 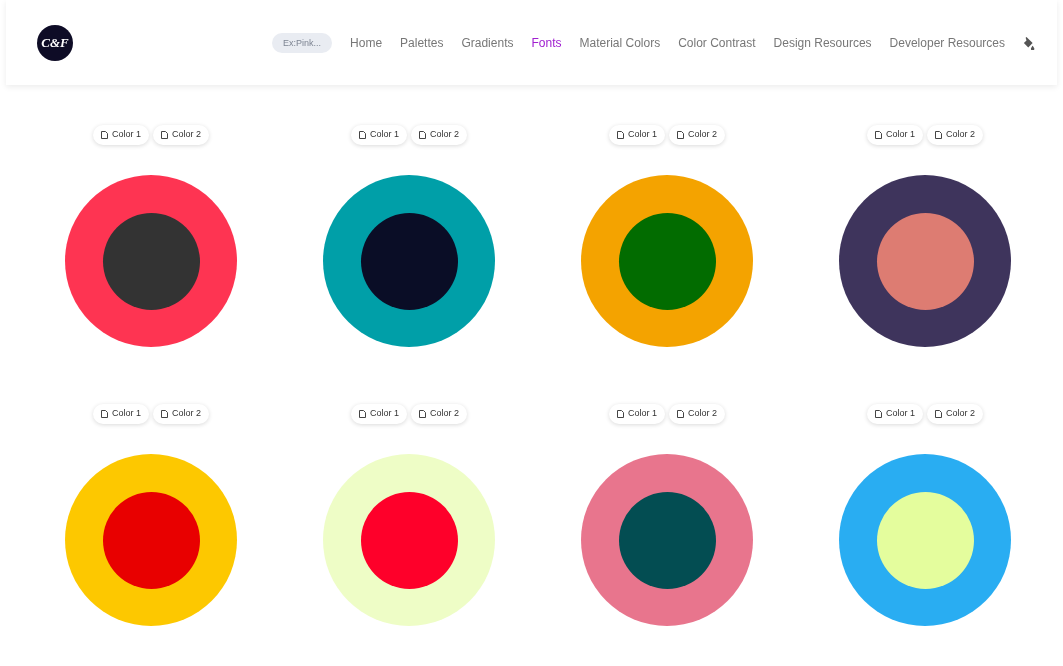 I want to click on nav-link: Developer Resources, so click(x=947, y=42).